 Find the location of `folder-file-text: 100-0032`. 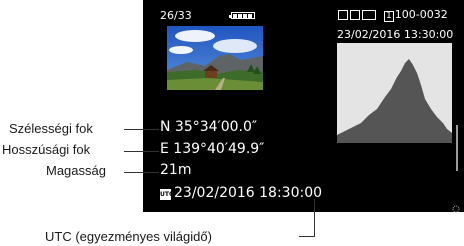

folder-file-text: 100-0032 is located at coordinates (421, 14).